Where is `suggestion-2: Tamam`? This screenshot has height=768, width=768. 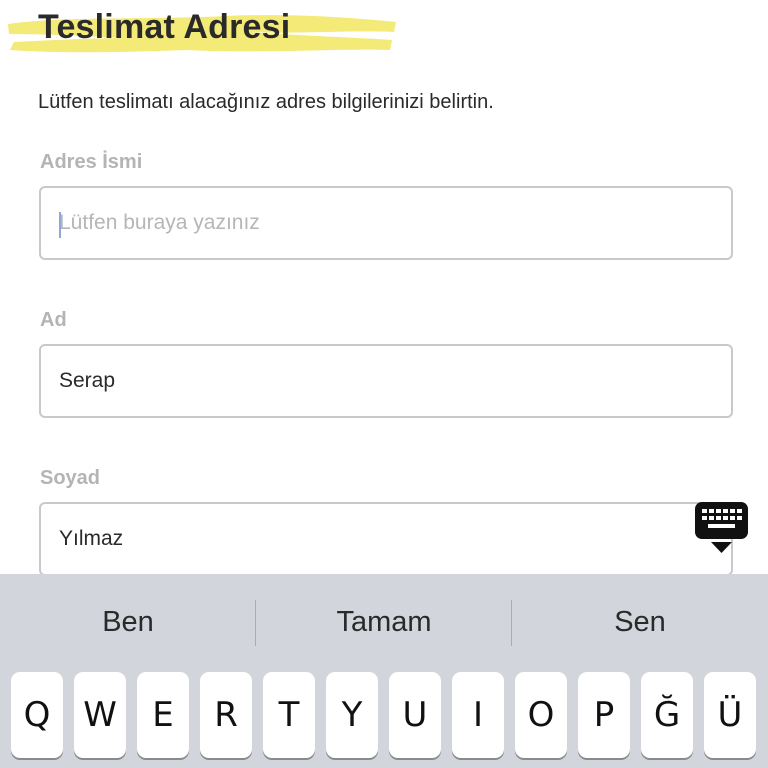 suggestion-2: Tamam is located at coordinates (384, 622).